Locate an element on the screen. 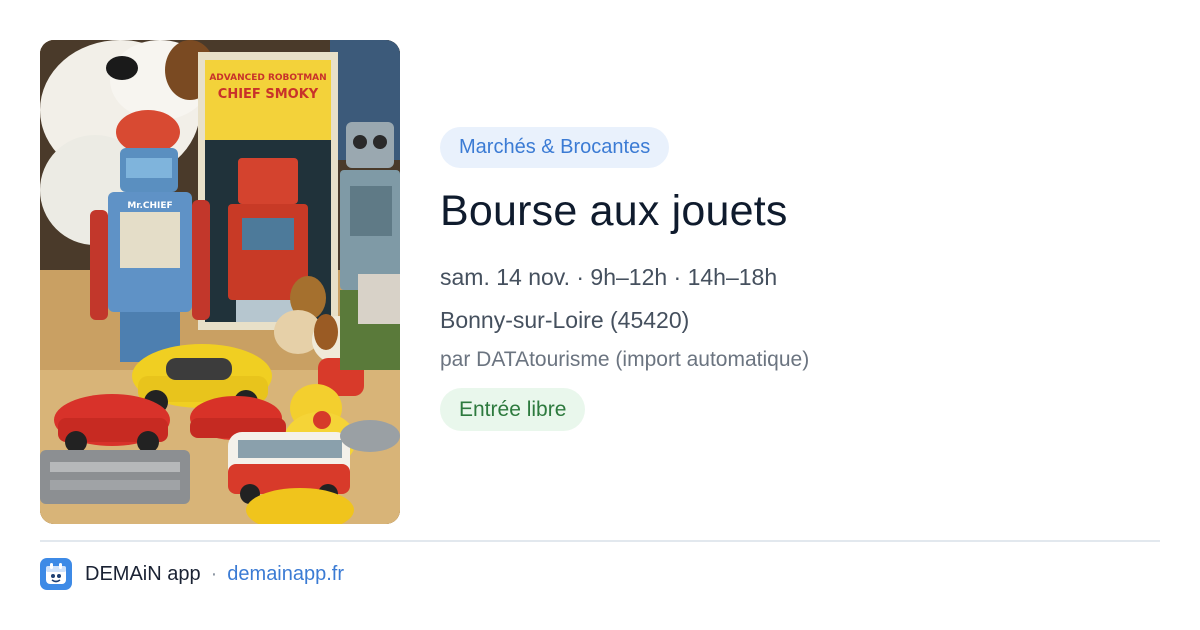  event-title: Bourse aux jouets is located at coordinates (800, 211).